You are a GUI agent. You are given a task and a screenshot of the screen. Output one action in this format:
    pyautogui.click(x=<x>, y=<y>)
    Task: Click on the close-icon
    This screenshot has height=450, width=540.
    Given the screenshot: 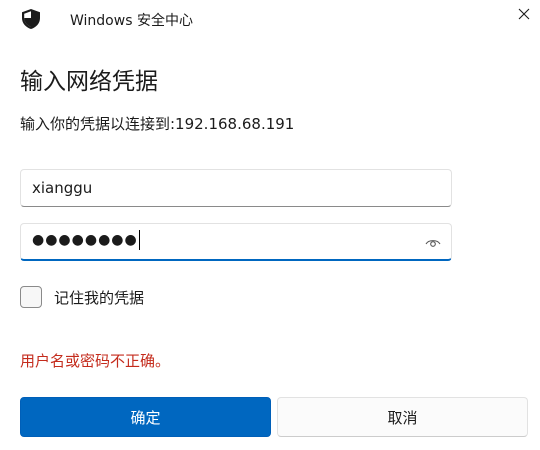 What is the action you would take?
    pyautogui.click(x=524, y=14)
    